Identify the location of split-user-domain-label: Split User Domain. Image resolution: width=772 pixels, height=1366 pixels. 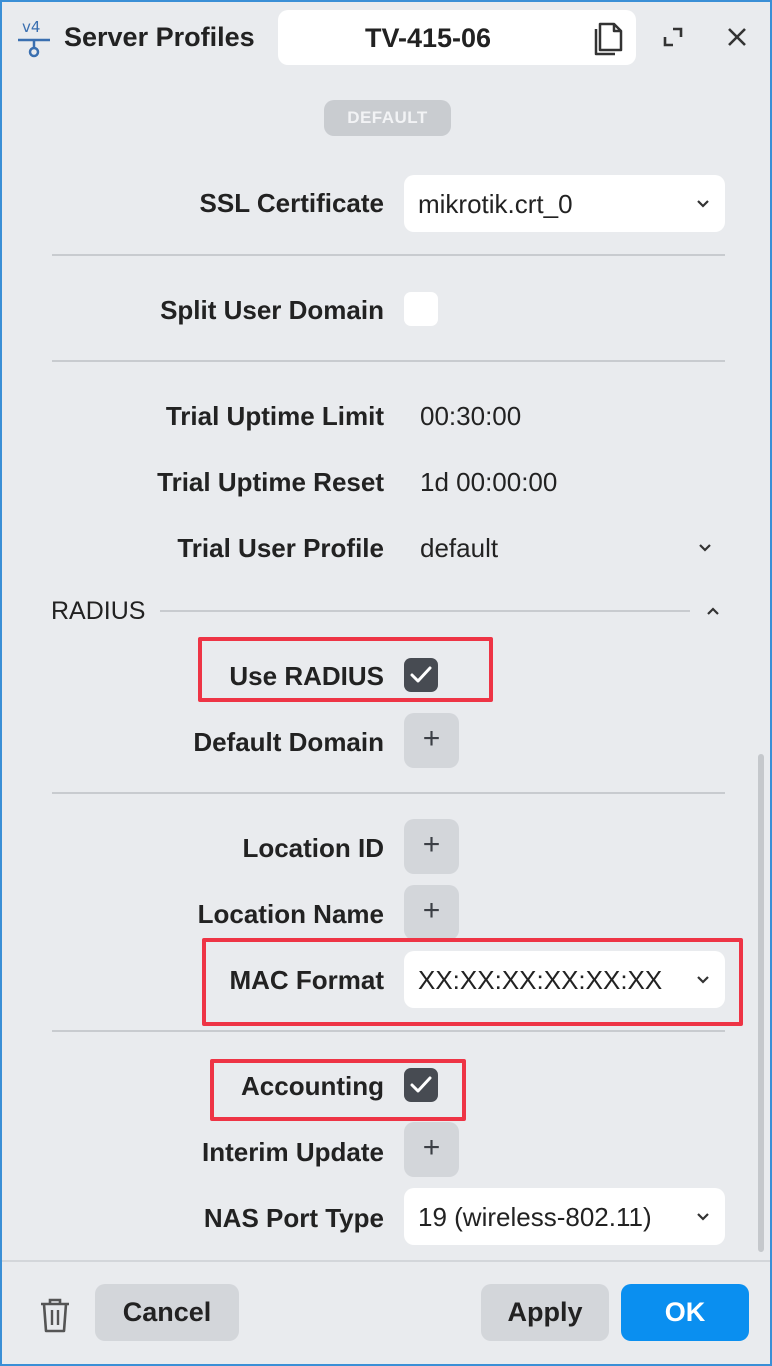
(272, 310).